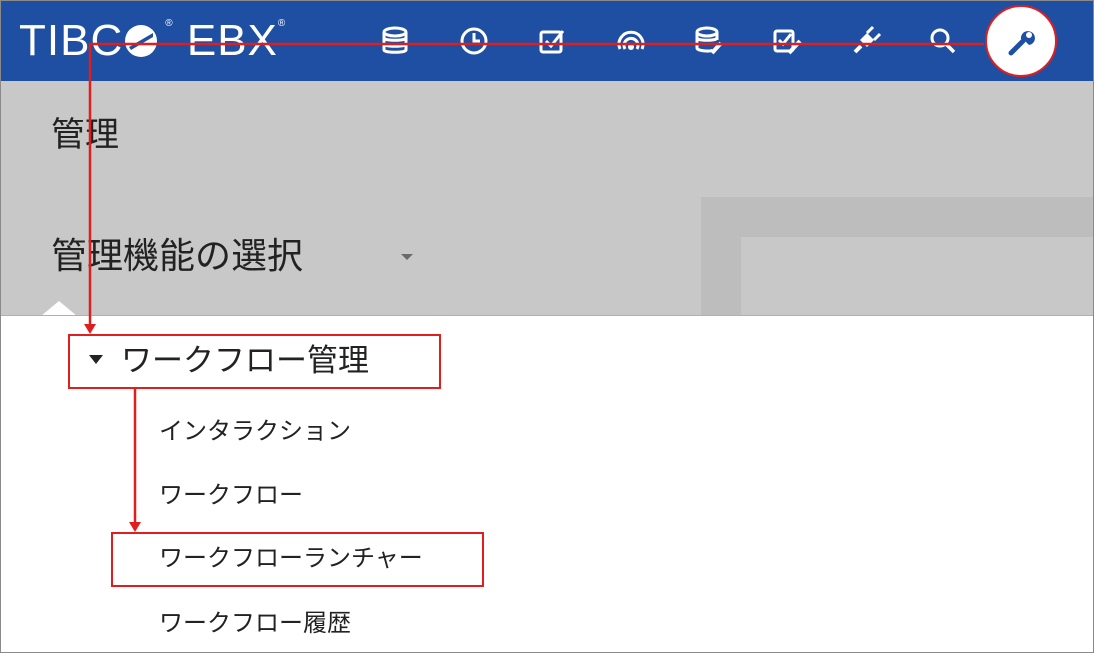 Image resolution: width=1094 pixels, height=653 pixels. I want to click on tibco-ebx-logo: TIBC ® EBX®, so click(152, 41).